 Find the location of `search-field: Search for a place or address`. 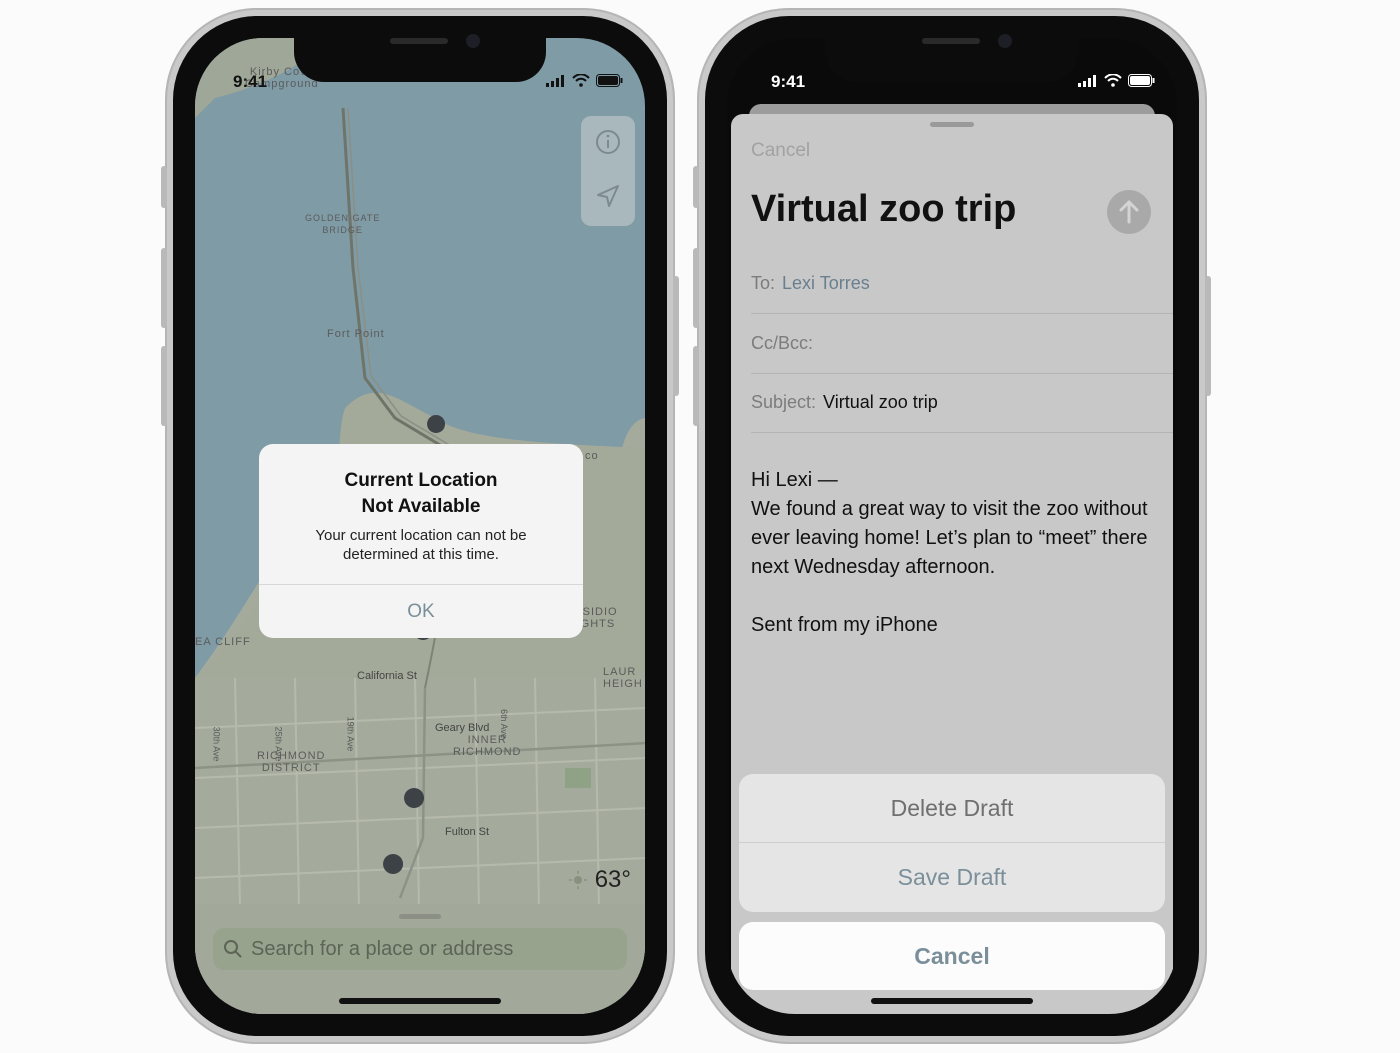

search-field: Search for a place or address is located at coordinates (420, 949).